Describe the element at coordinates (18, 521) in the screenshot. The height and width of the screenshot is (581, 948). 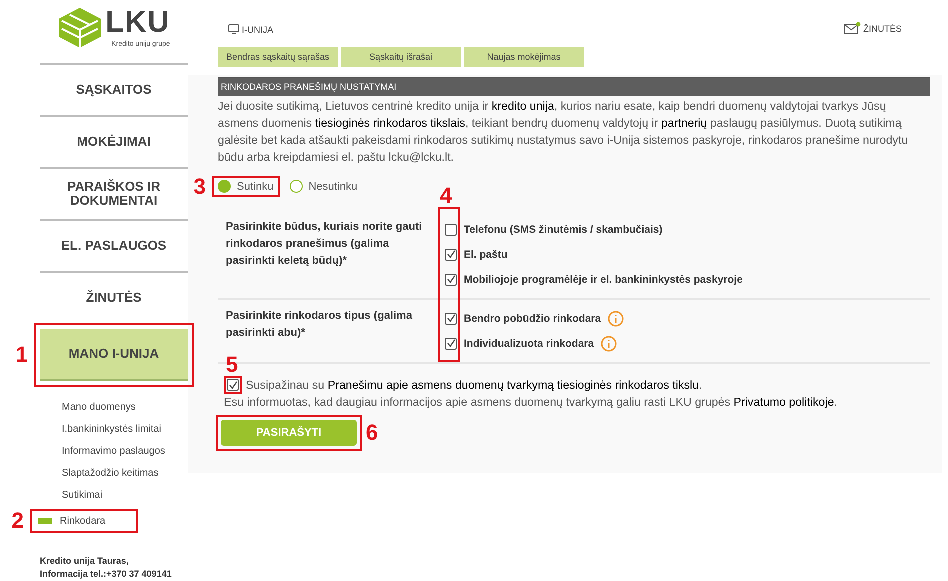
I see `callout-number: 2` at that location.